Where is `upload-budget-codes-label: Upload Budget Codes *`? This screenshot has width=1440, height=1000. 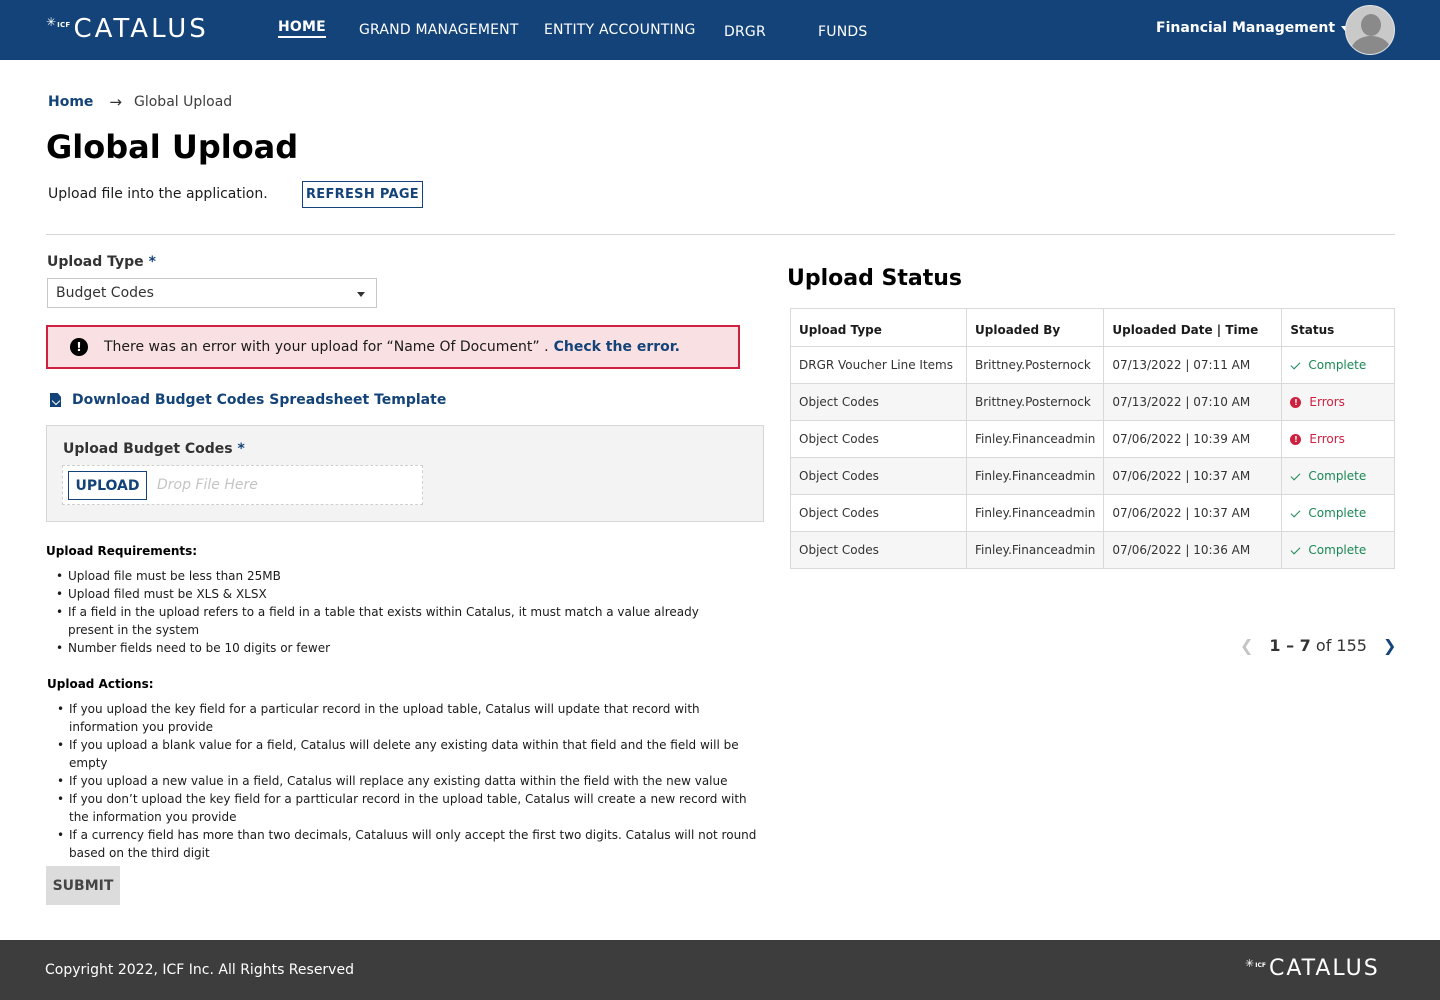 upload-budget-codes-label: Upload Budget Codes * is located at coordinates (154, 449).